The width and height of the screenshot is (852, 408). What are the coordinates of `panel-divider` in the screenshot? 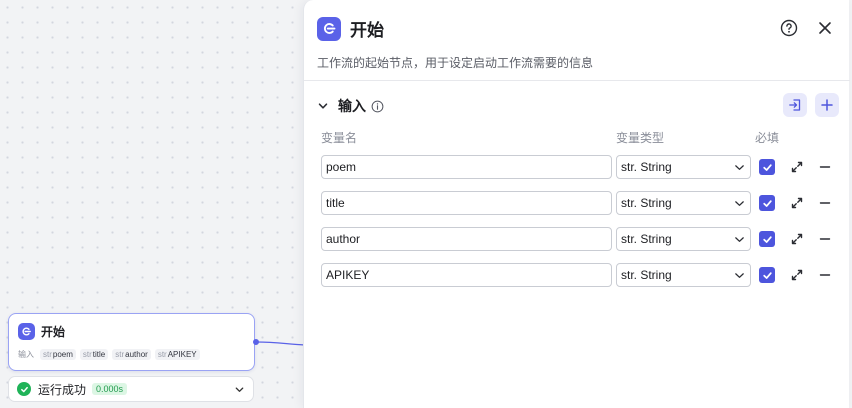 It's located at (577, 80).